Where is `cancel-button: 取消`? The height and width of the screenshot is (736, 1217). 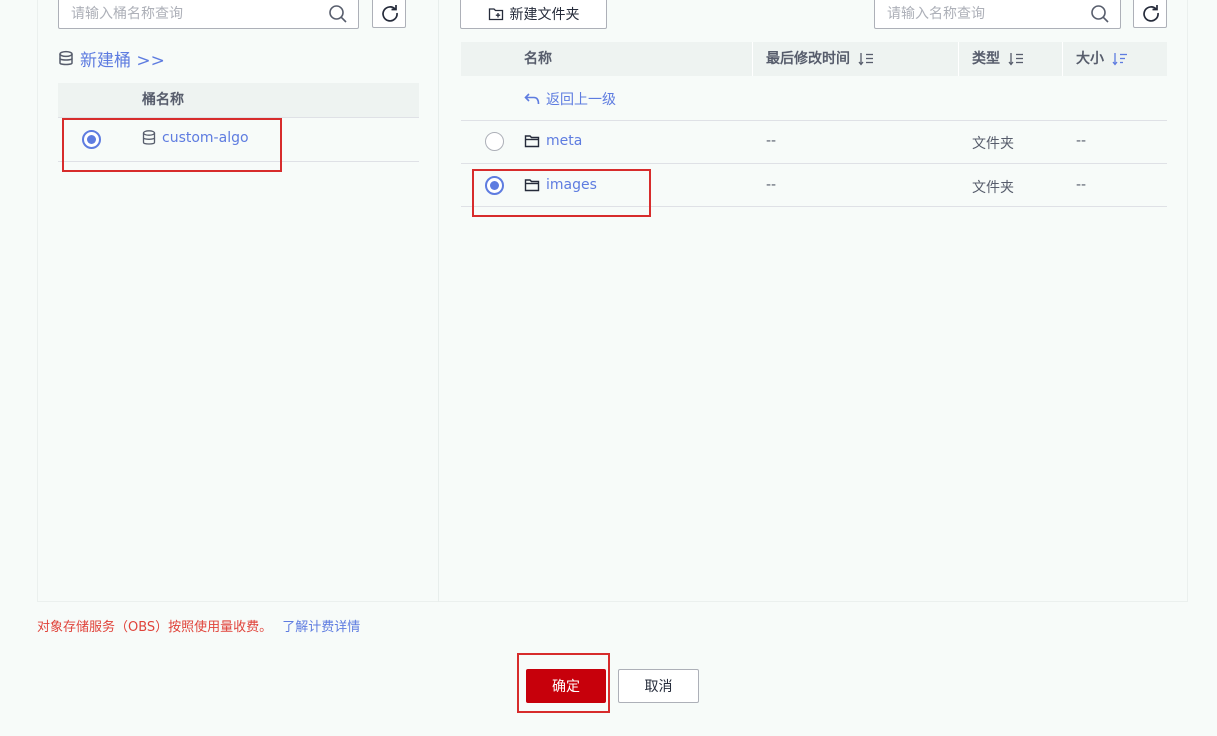 cancel-button: 取消 is located at coordinates (658, 686).